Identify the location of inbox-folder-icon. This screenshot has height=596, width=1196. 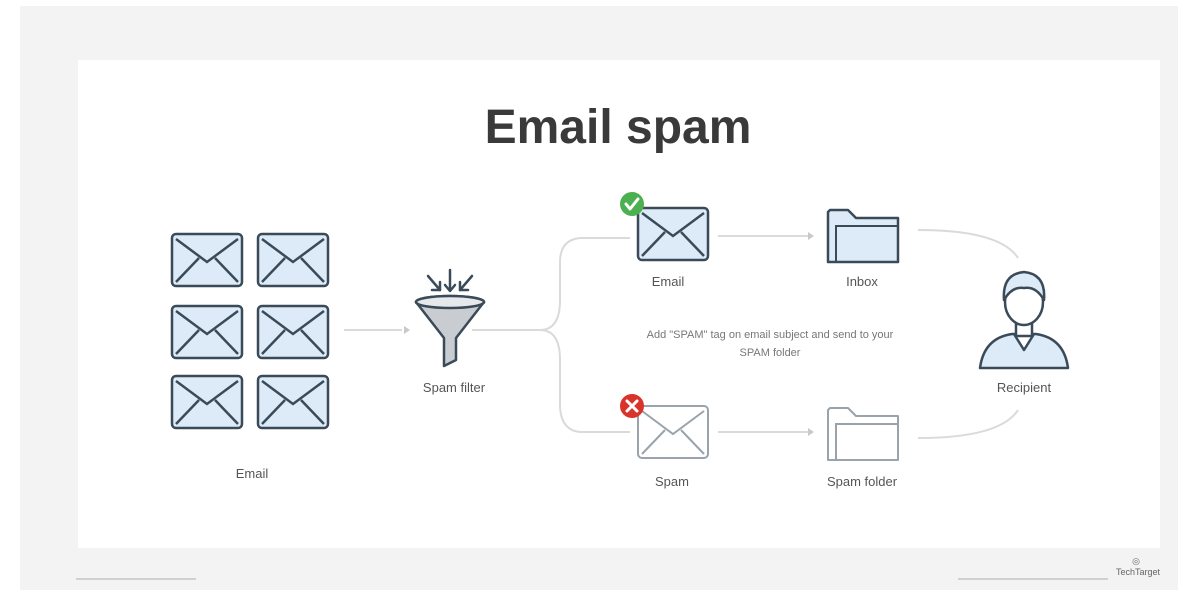
(863, 236).